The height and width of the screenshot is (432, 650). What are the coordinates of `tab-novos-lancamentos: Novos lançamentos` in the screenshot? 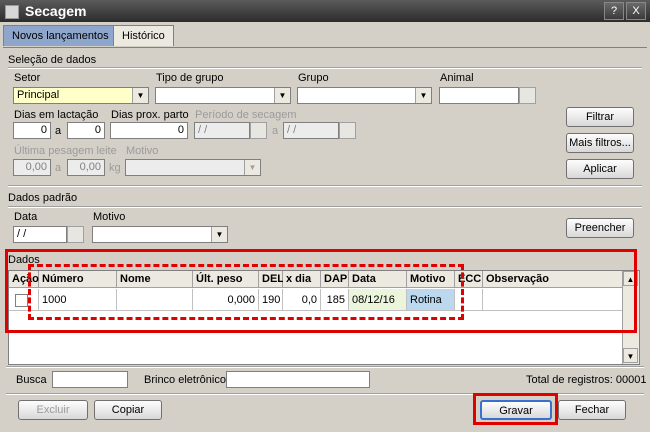 It's located at (60, 35).